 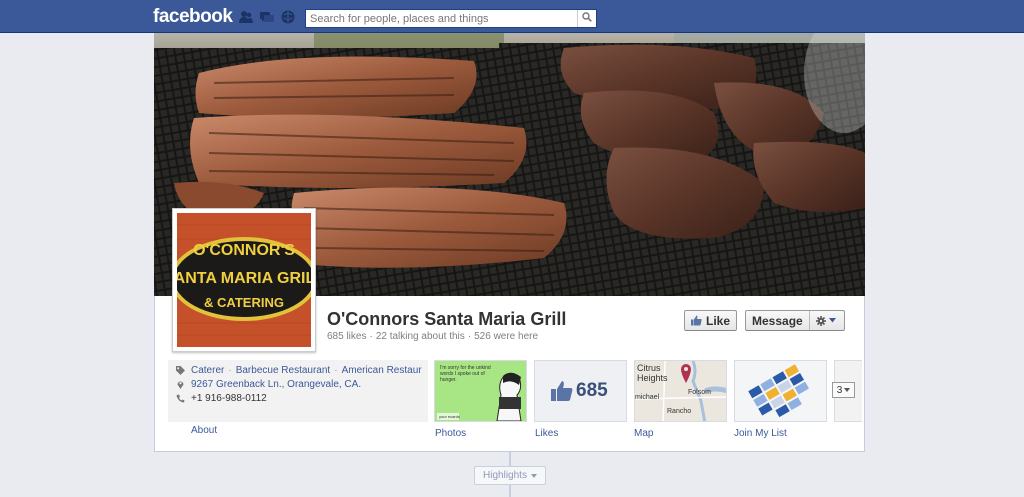 I want to click on photos-label: Photos, so click(x=450, y=433).